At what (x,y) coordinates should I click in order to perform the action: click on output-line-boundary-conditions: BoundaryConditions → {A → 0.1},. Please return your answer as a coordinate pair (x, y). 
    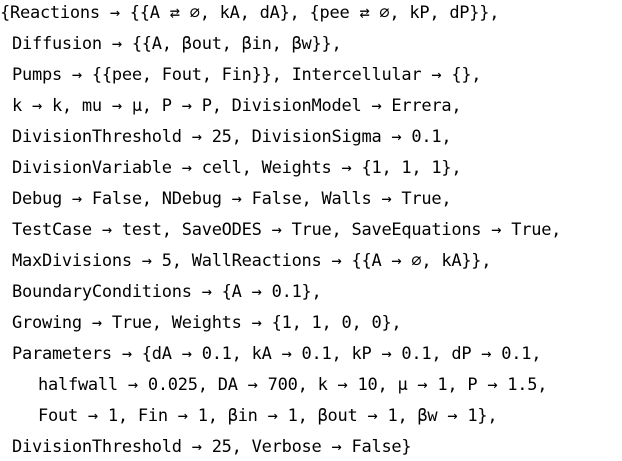
    Looking at the image, I should click on (167, 292).